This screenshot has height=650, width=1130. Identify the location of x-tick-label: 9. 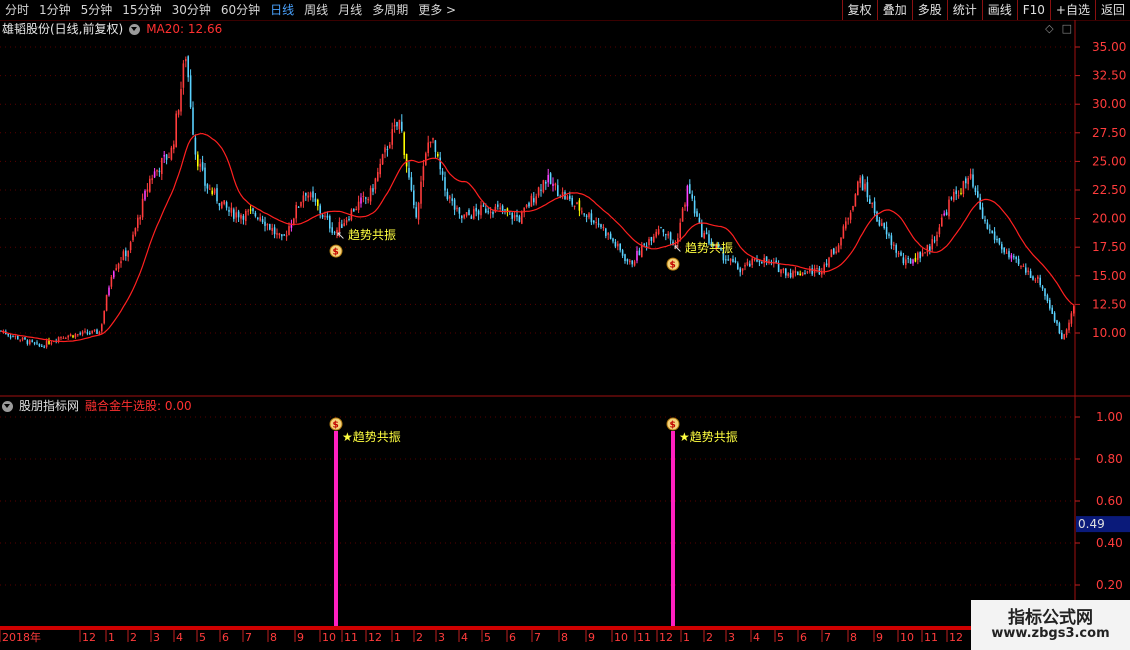
(591, 637).